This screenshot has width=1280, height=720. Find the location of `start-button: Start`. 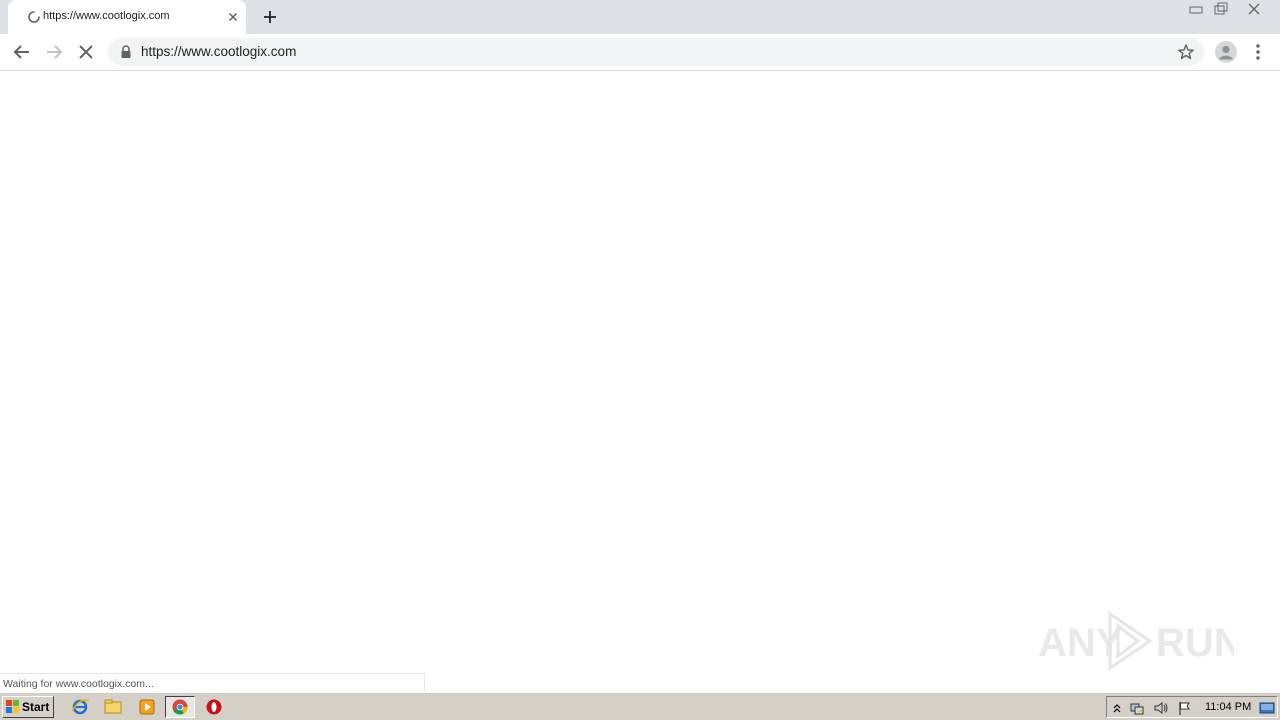

start-button: Start is located at coordinates (28, 707).